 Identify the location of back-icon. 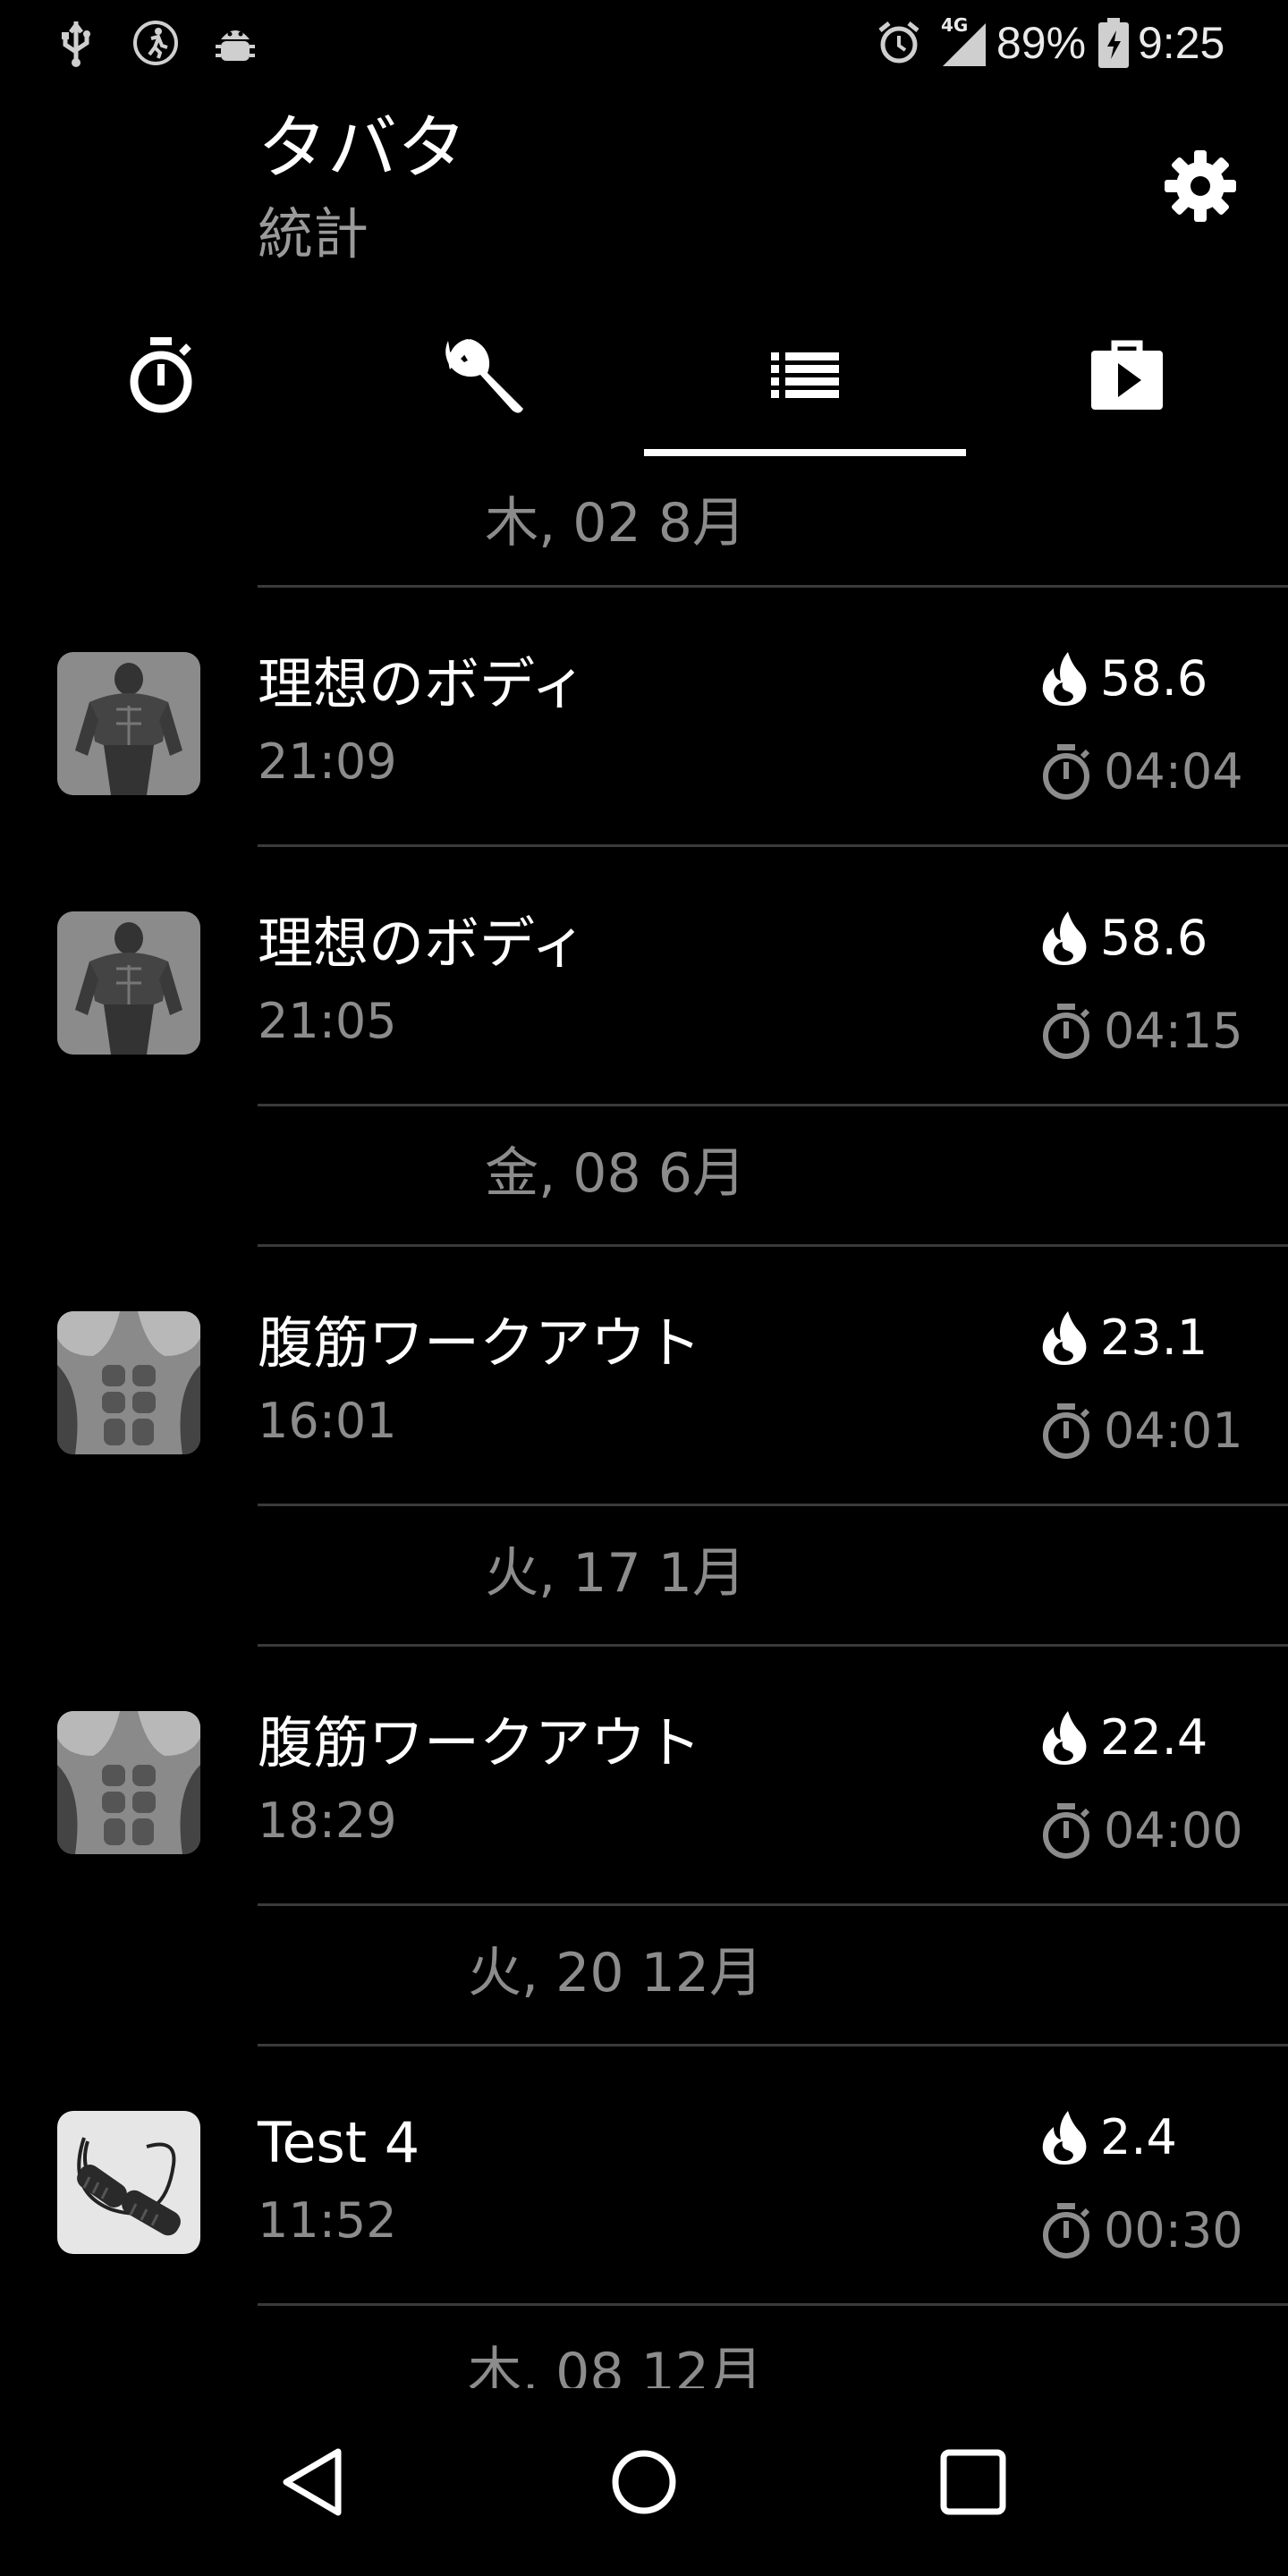
(312, 2482).